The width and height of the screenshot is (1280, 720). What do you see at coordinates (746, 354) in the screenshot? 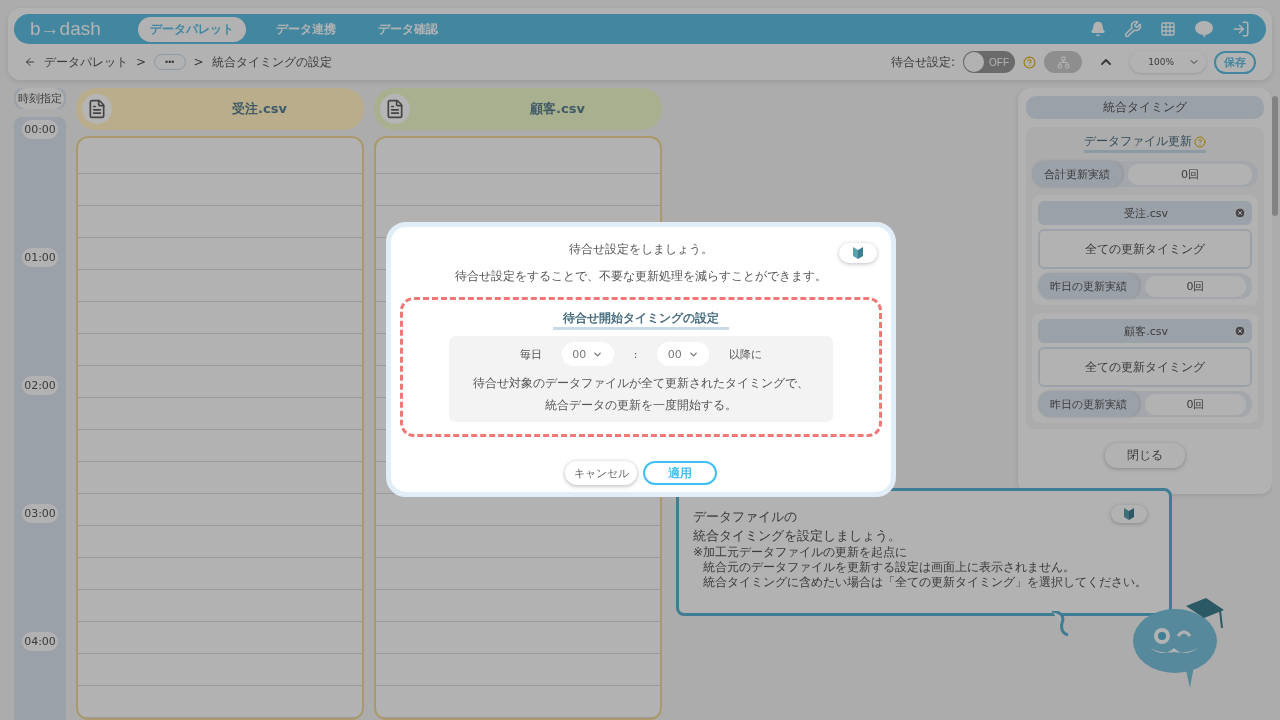
I see `after-label: 以降に` at bounding box center [746, 354].